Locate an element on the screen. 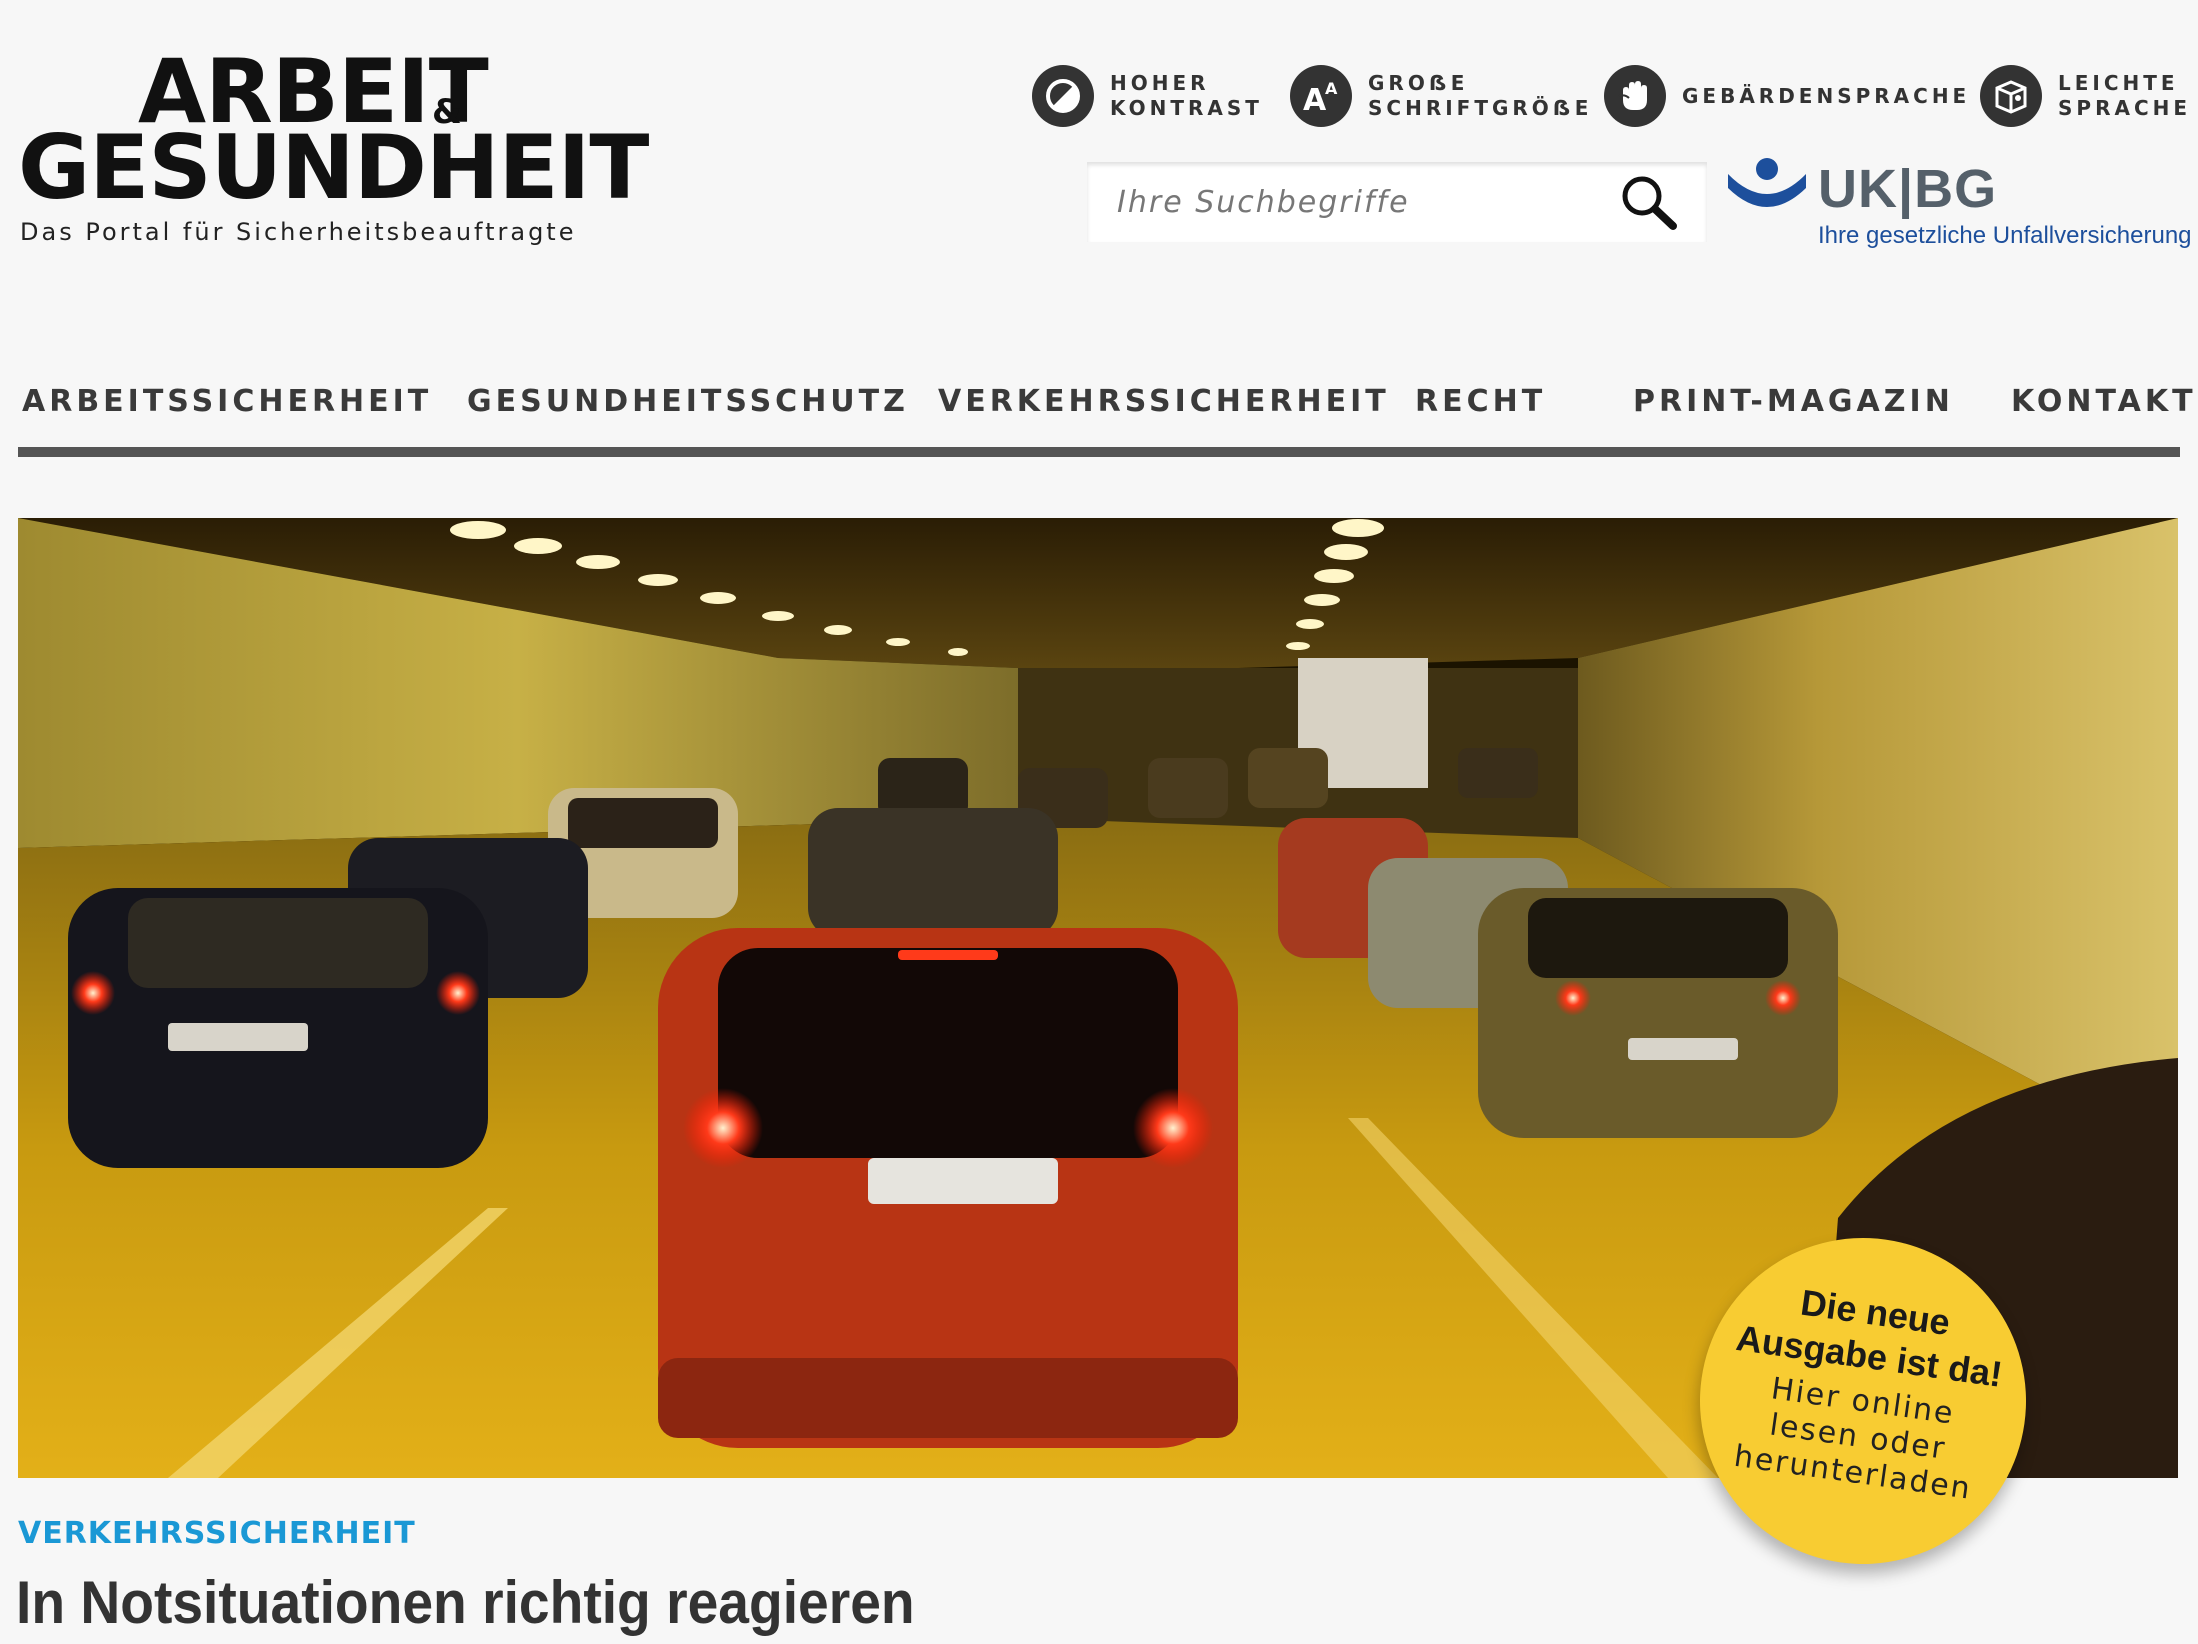 The height and width of the screenshot is (1644, 2198). ukbg-subtitle: Ihre gesetzliche Unfallversicherung is located at coordinates (2005, 235).